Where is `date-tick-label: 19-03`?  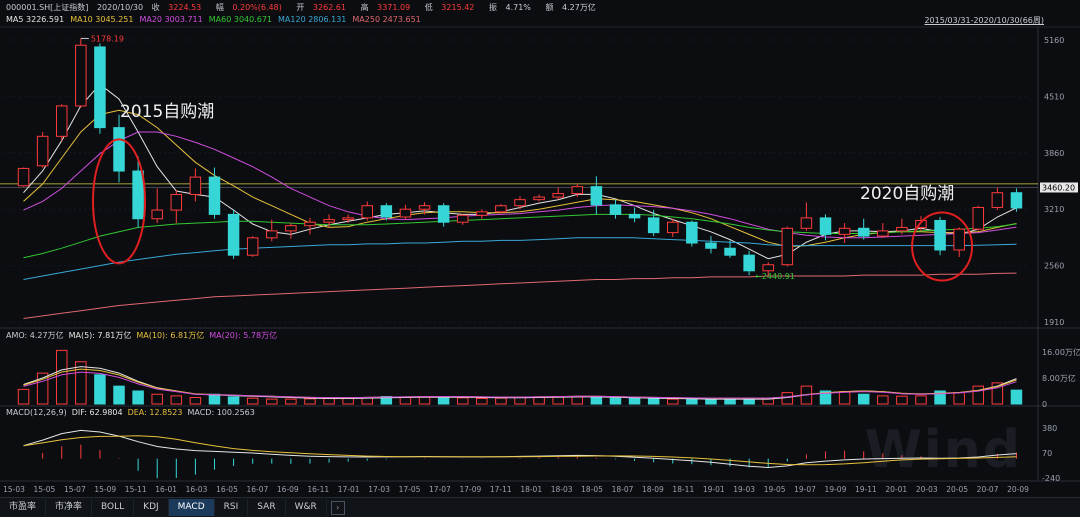 date-tick-label: 19-03 is located at coordinates (744, 489).